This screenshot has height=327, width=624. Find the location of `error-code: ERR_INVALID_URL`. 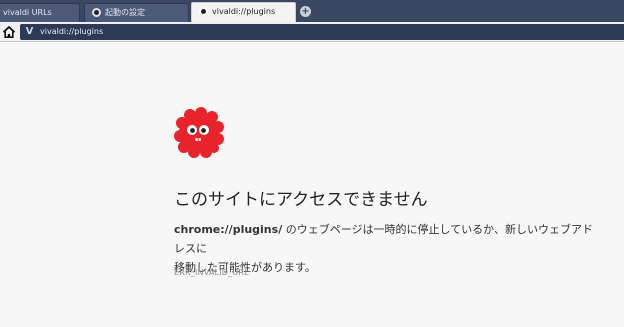

error-code: ERR_INVALID_URL is located at coordinates (211, 272).